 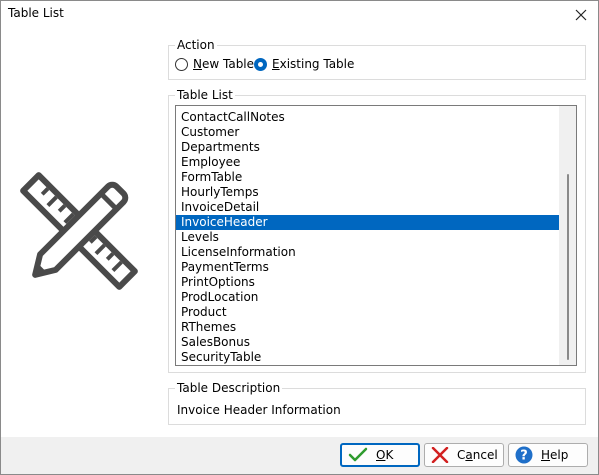 I want to click on new-table-radio: New Table, so click(x=214, y=64).